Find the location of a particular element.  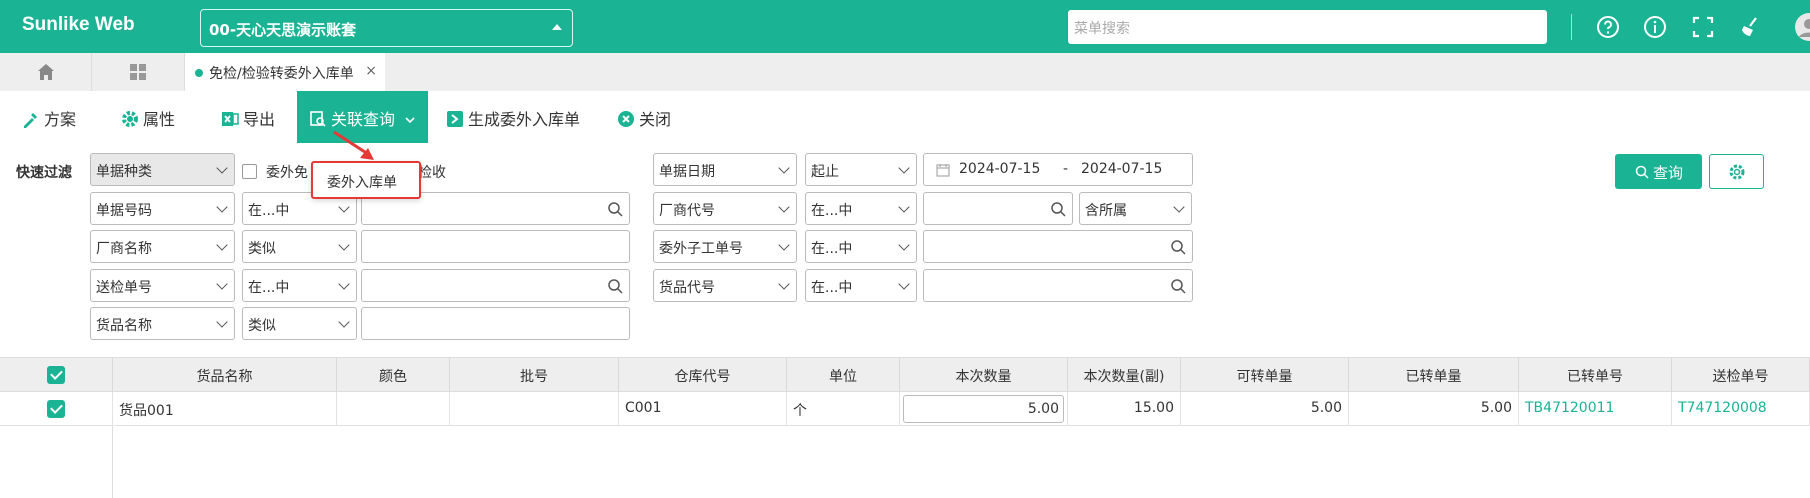

doc-date-select: 单据日期 is located at coordinates (725, 169).